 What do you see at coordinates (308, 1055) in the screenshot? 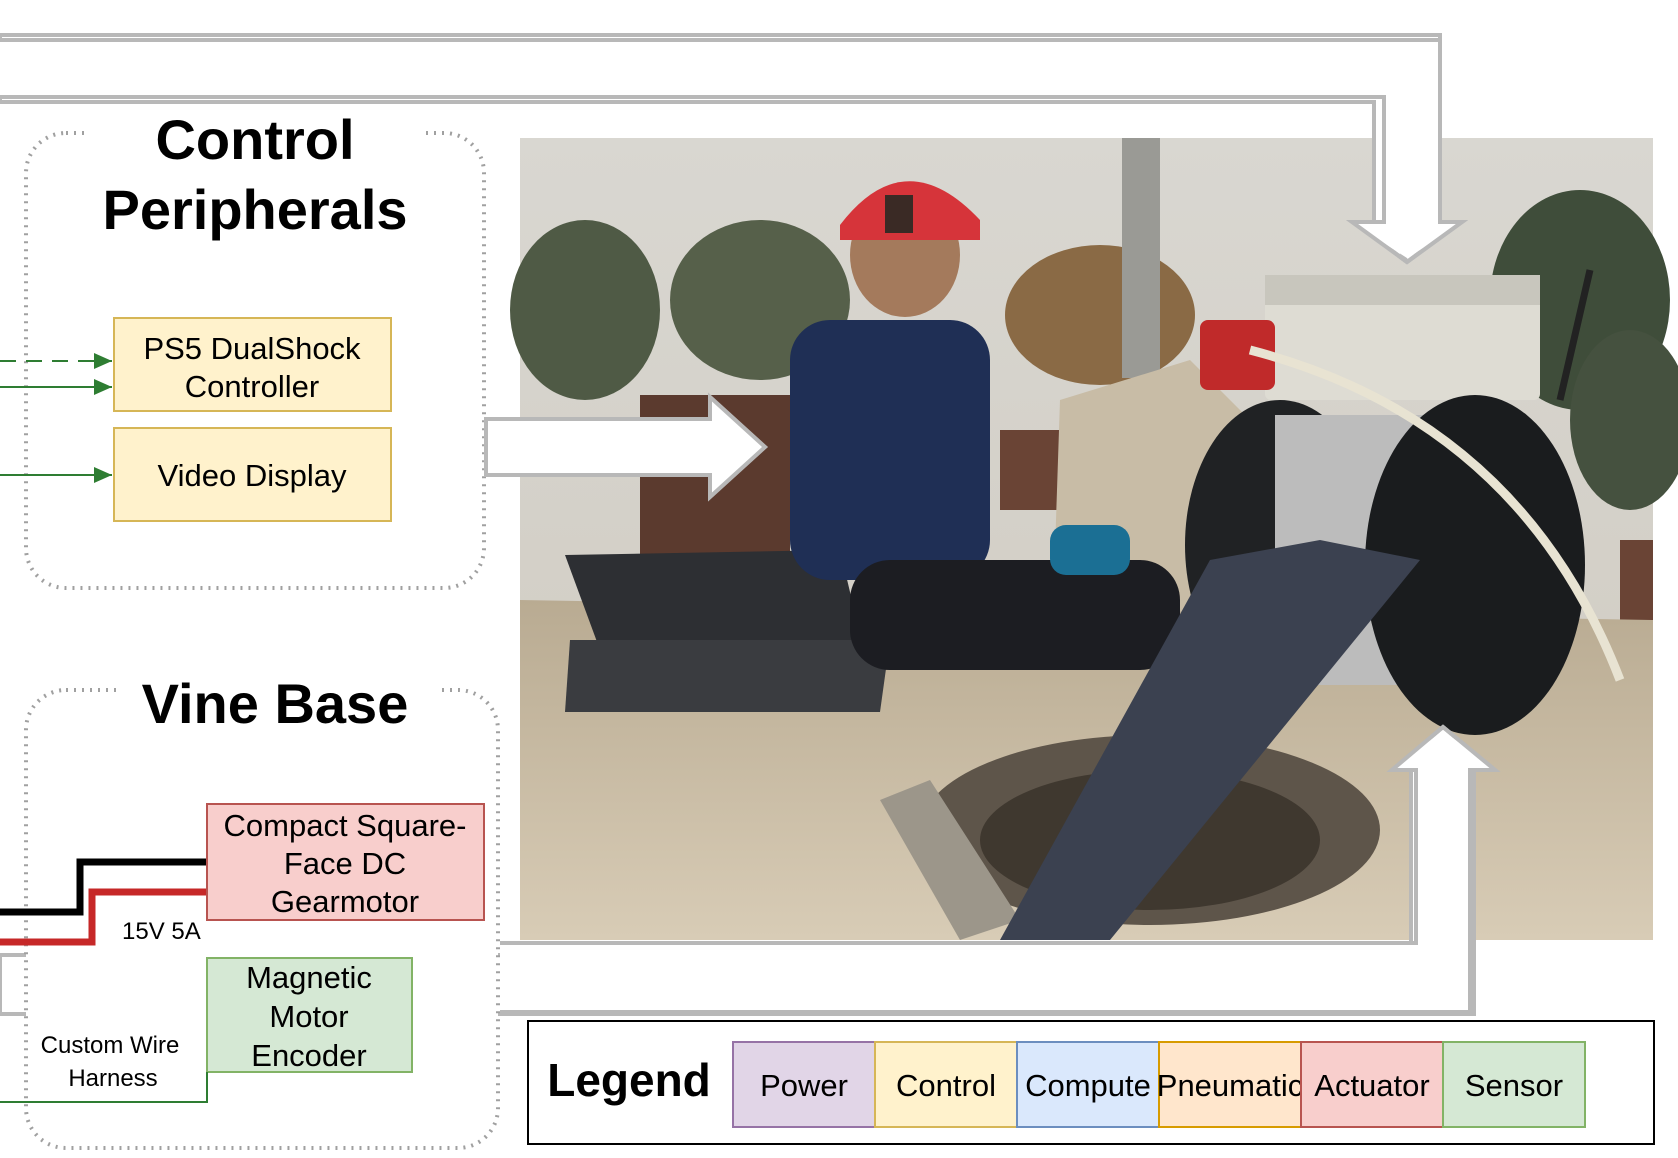
I see `encoder-line3: Encoder` at bounding box center [308, 1055].